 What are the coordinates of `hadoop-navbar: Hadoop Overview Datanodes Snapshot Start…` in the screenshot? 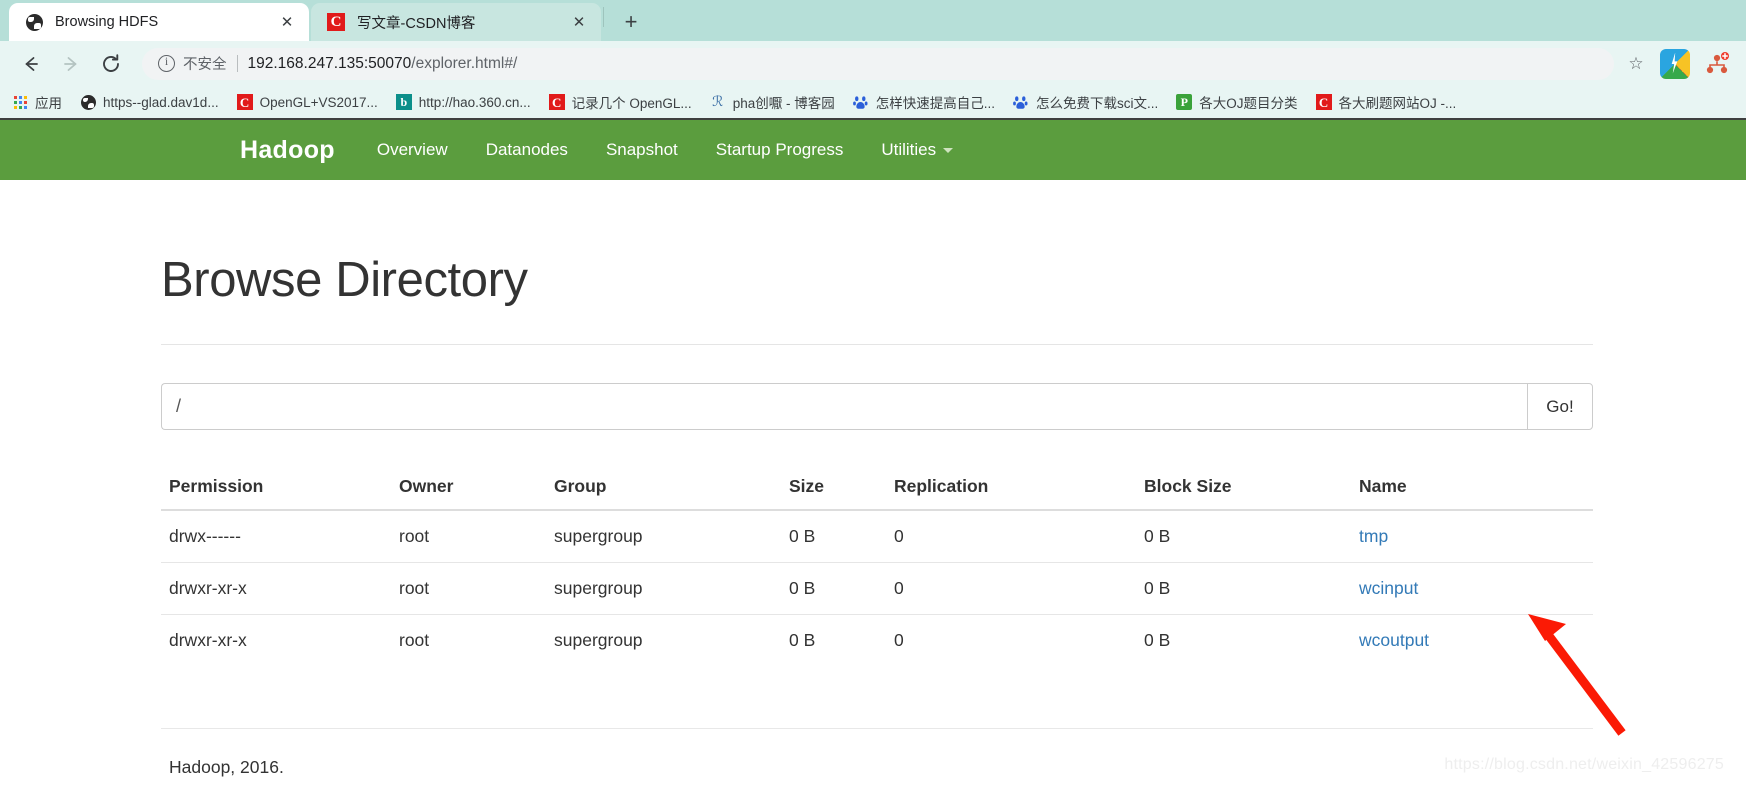 It's located at (873, 149).